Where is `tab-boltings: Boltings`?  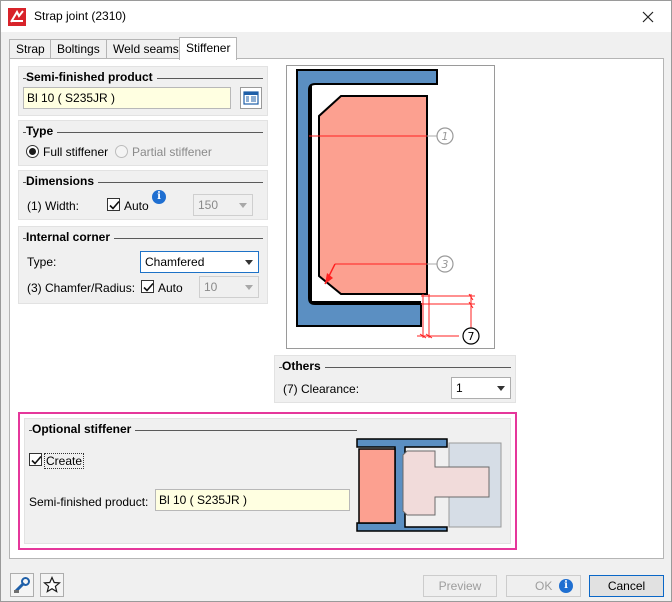 tab-boltings: Boltings is located at coordinates (78, 49).